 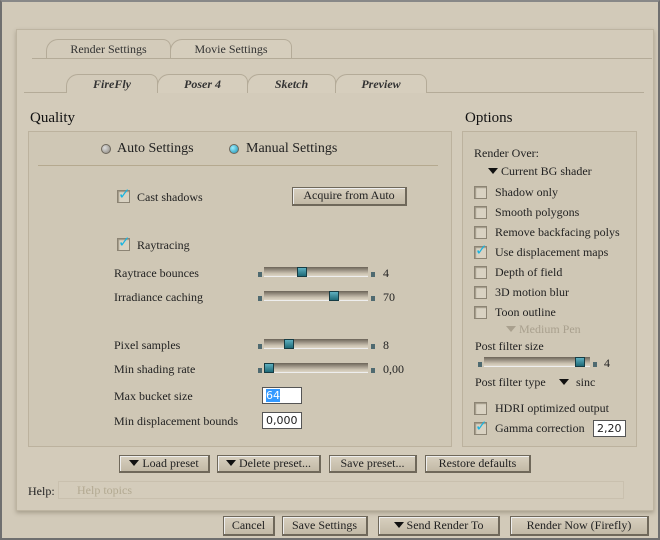 What do you see at coordinates (170, 197) in the screenshot?
I see `cast-shadows-label: Cast shadows` at bounding box center [170, 197].